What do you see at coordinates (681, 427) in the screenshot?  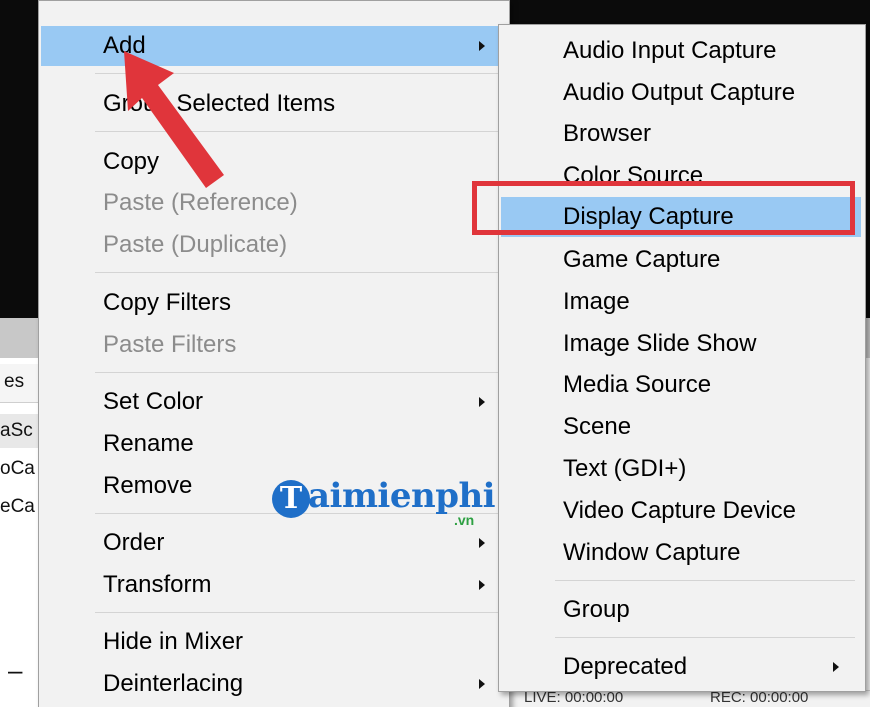 I see `submenu-item-scene: Scene` at bounding box center [681, 427].